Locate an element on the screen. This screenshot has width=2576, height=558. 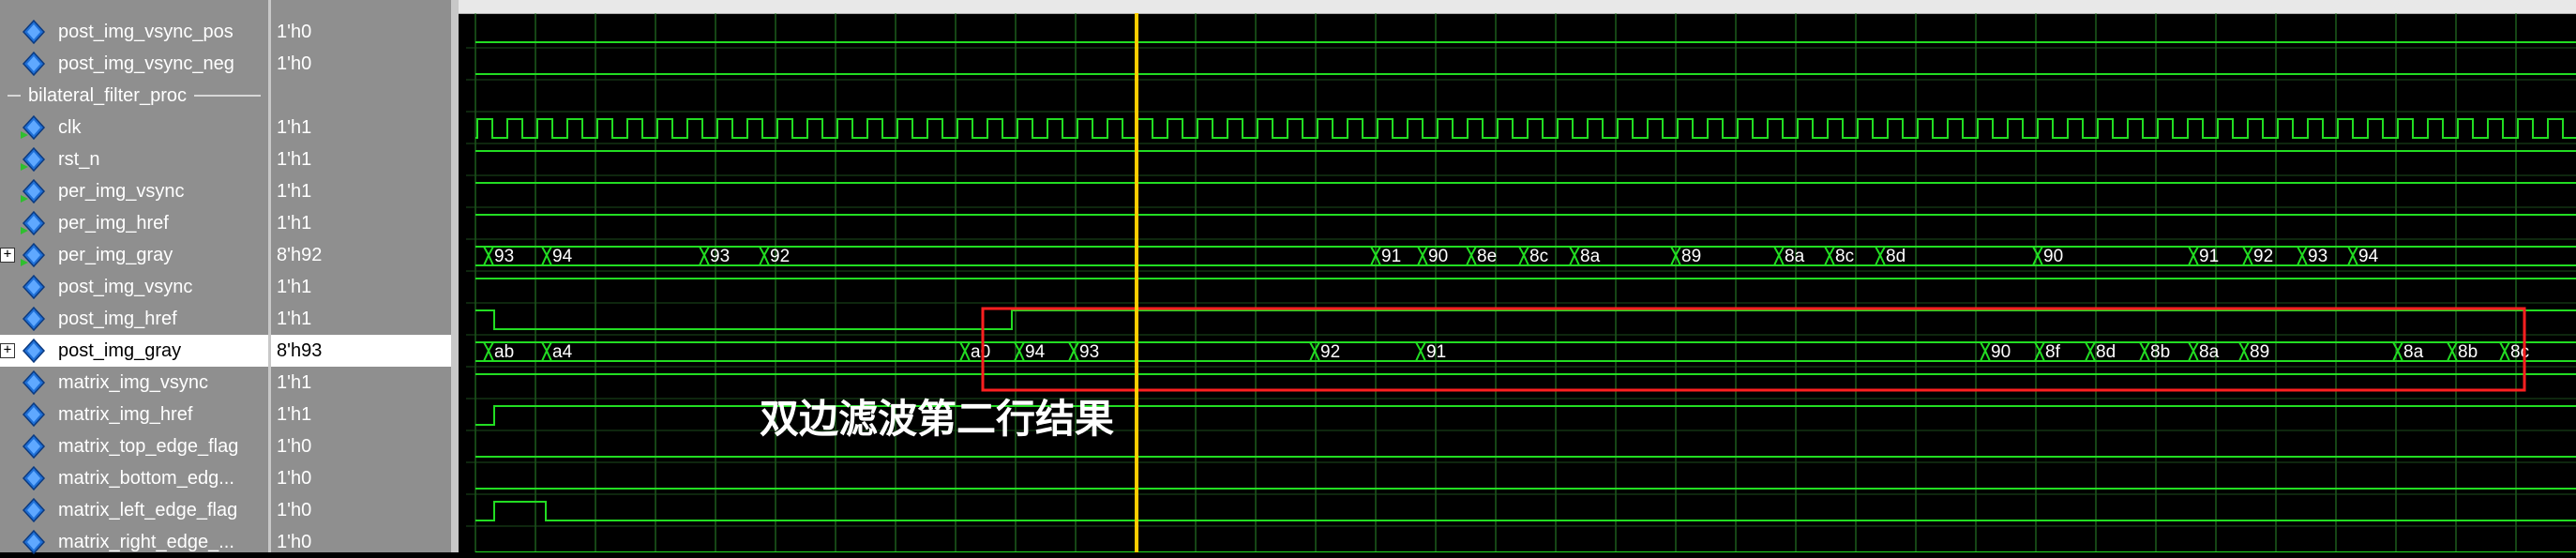
signal-name: post_img_gray is located at coordinates (120, 350).